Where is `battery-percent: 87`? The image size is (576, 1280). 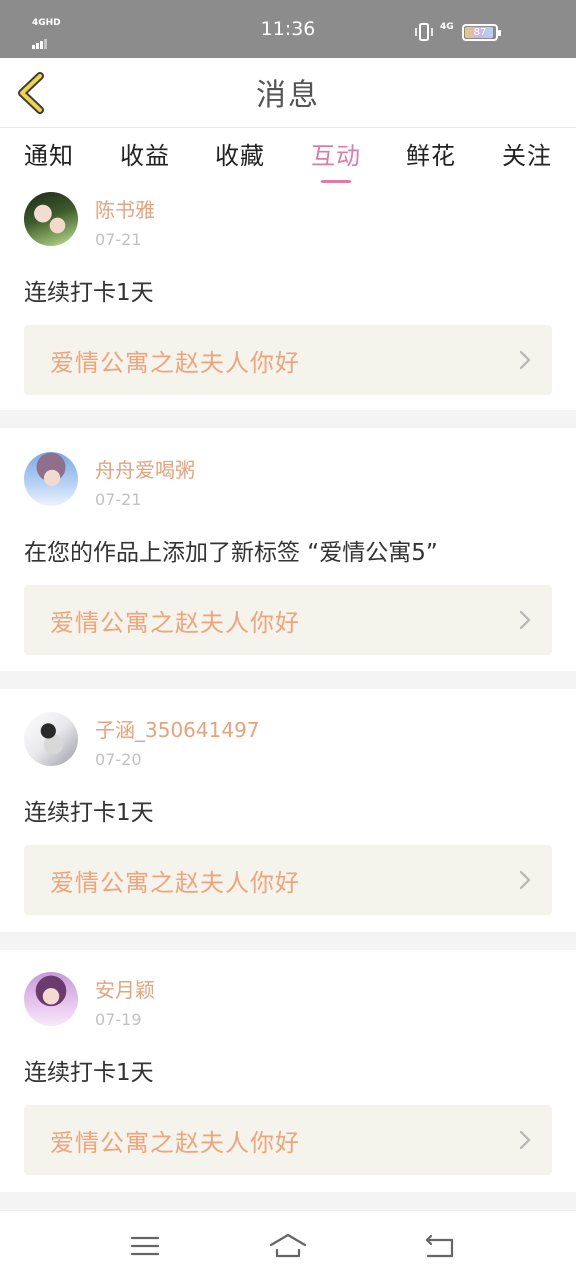 battery-percent: 87 is located at coordinates (480, 32).